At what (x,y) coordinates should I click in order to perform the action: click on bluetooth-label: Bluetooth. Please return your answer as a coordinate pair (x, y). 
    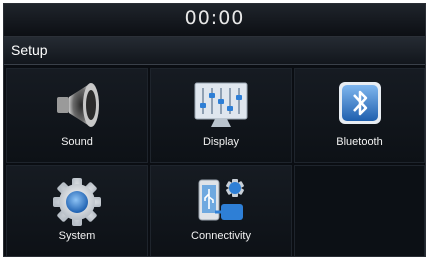
    Looking at the image, I should click on (359, 142).